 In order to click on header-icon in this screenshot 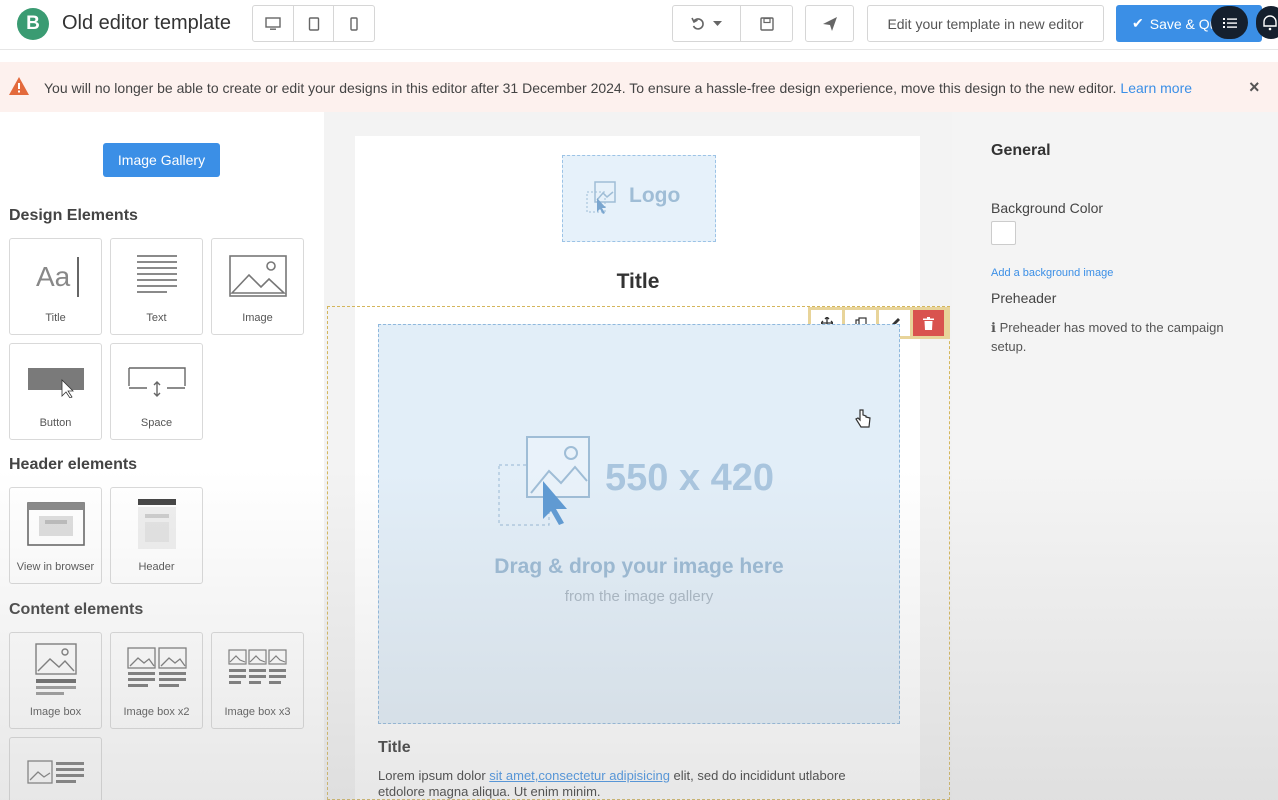, I will do `click(156, 524)`.